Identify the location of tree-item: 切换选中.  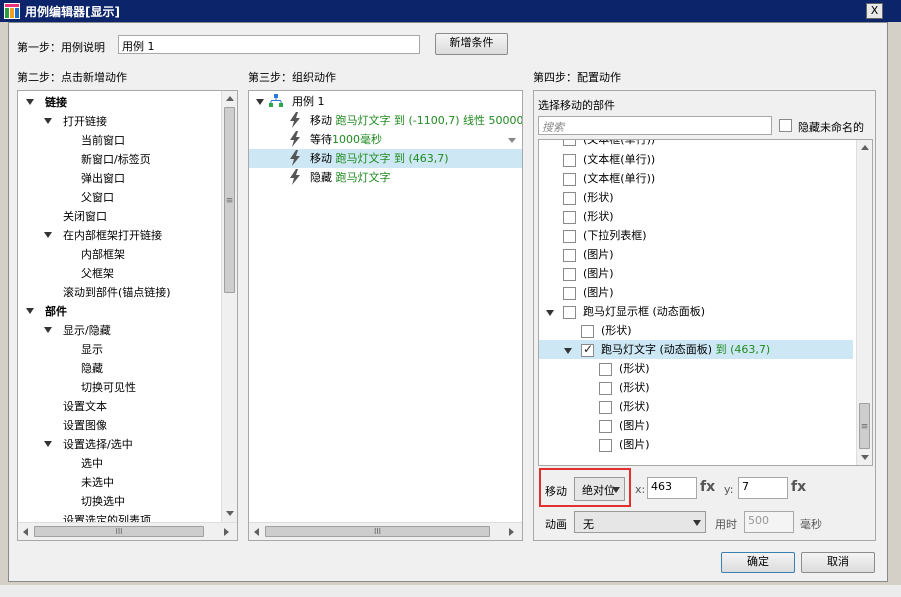
(103, 501).